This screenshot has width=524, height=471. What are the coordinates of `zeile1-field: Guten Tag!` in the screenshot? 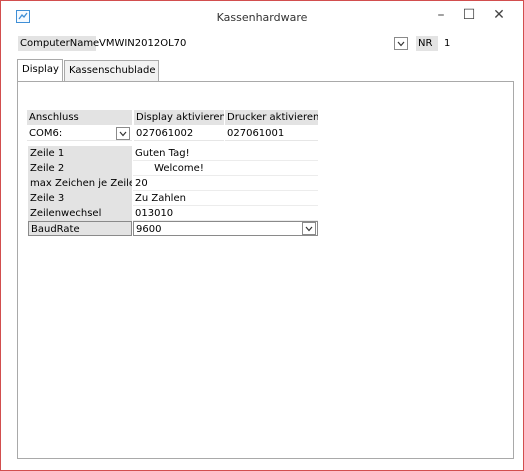 It's located at (225, 153).